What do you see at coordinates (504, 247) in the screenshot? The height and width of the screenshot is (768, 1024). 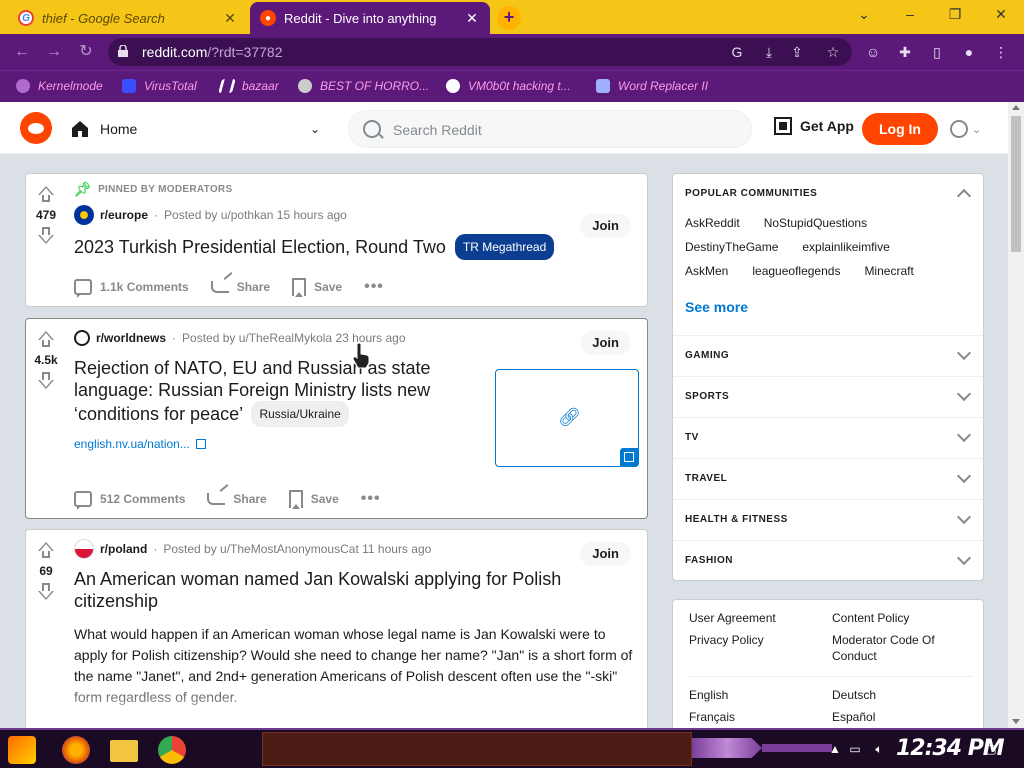 I see `flair-badge: TR Megathread` at bounding box center [504, 247].